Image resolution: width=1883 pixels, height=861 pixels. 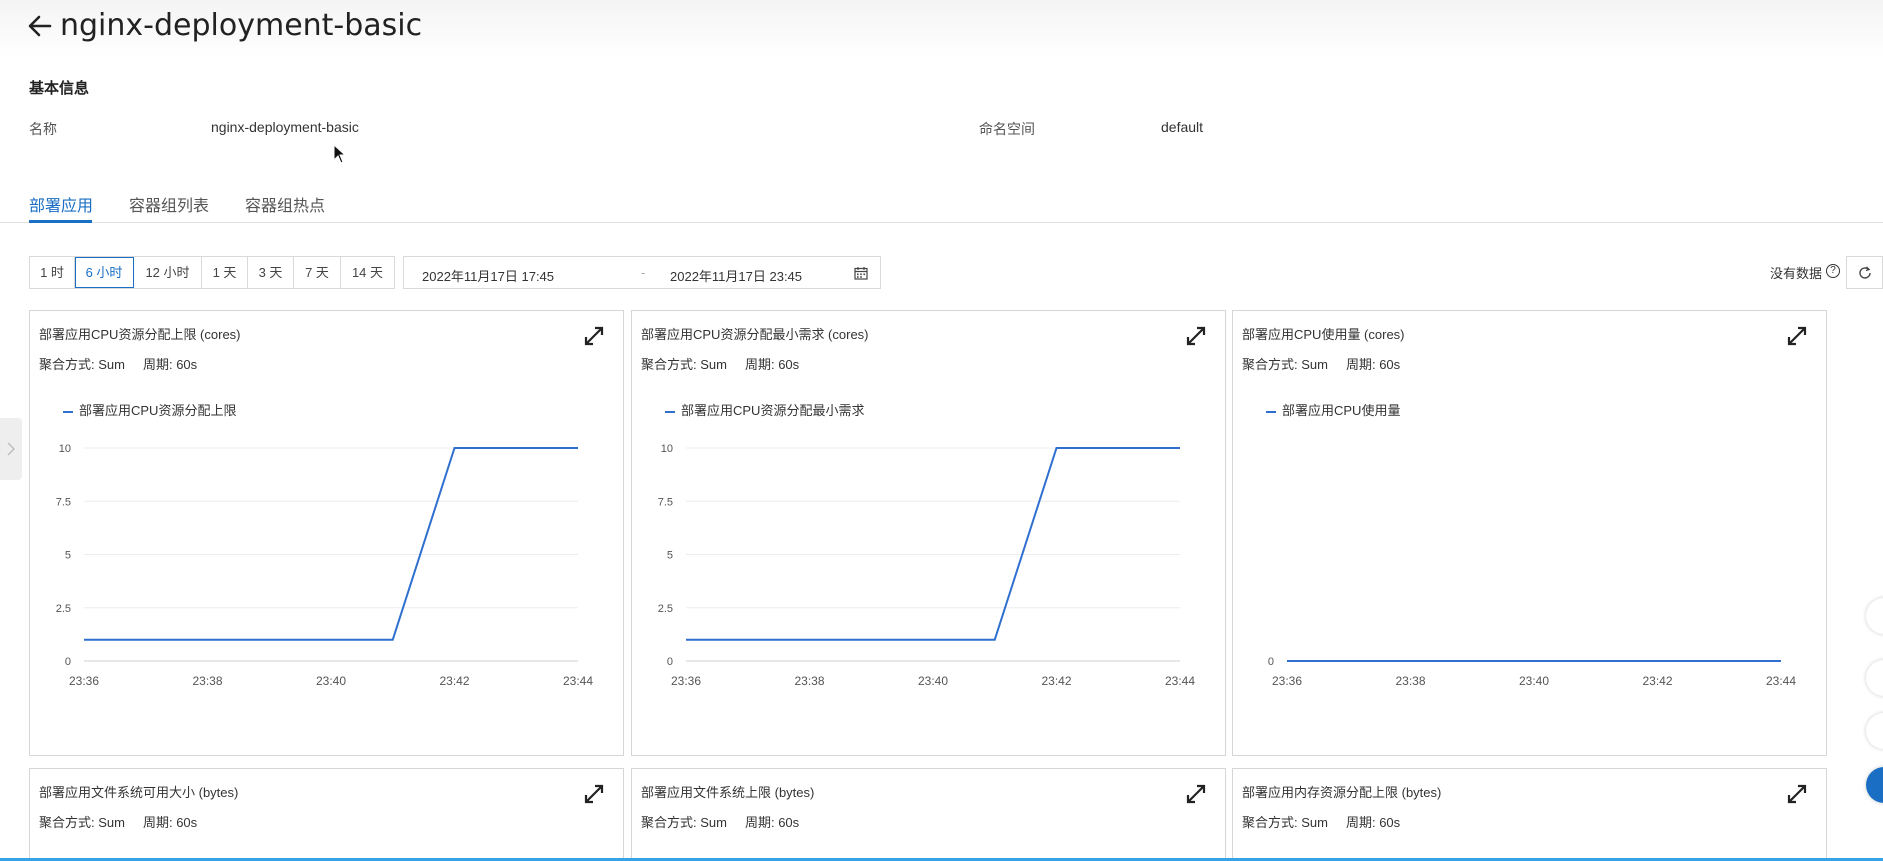 I want to click on chart-legend: 部署应用CPU使用量, so click(x=1333, y=409).